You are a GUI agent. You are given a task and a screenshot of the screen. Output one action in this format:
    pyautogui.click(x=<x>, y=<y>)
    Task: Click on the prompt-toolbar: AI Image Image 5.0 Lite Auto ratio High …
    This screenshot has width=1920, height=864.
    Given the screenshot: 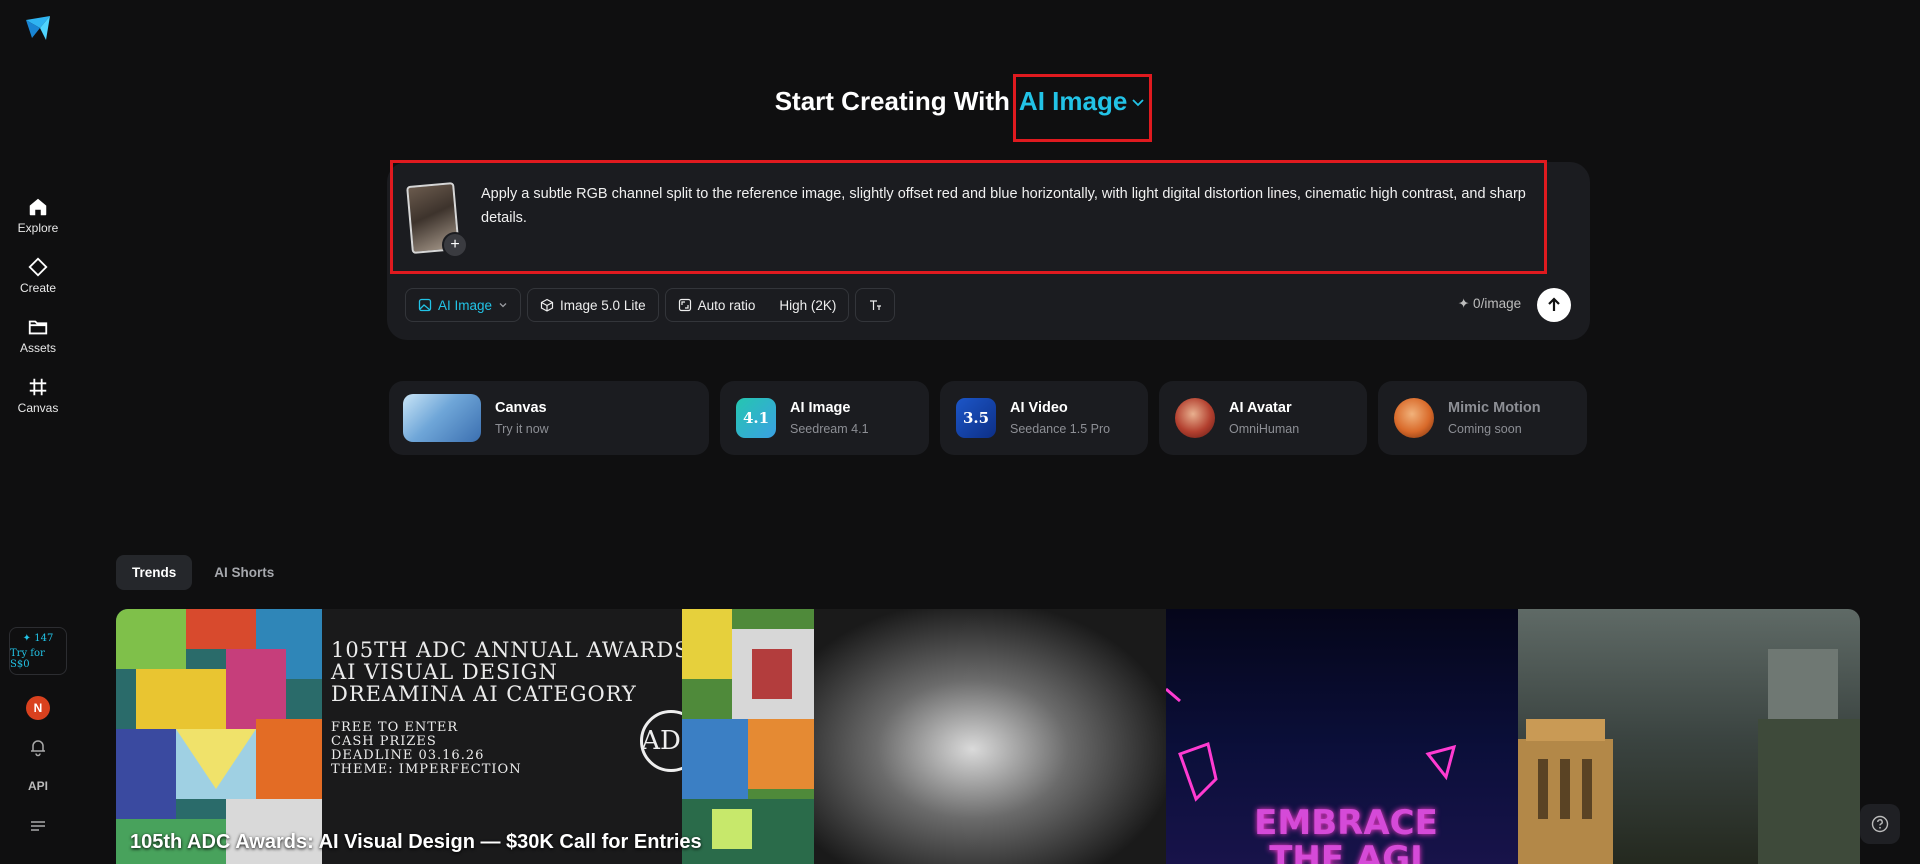 What is the action you would take?
    pyautogui.click(x=650, y=305)
    